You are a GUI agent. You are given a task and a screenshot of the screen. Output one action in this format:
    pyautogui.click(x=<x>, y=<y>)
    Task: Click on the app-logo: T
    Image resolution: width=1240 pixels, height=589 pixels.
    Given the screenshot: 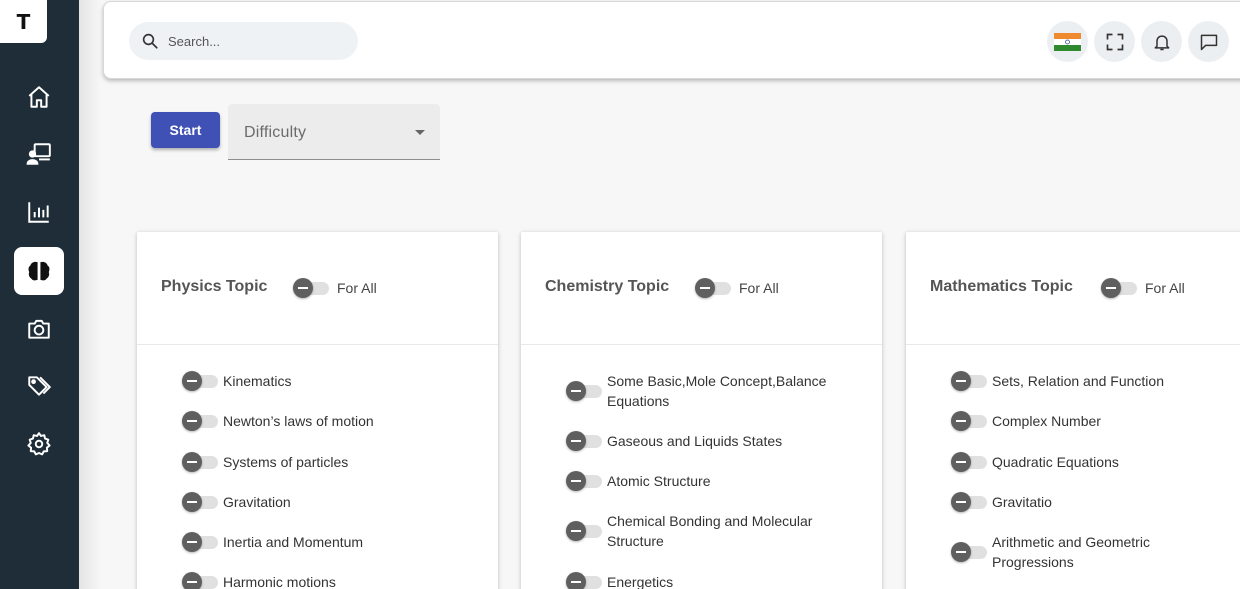 What is the action you would take?
    pyautogui.click(x=23, y=21)
    